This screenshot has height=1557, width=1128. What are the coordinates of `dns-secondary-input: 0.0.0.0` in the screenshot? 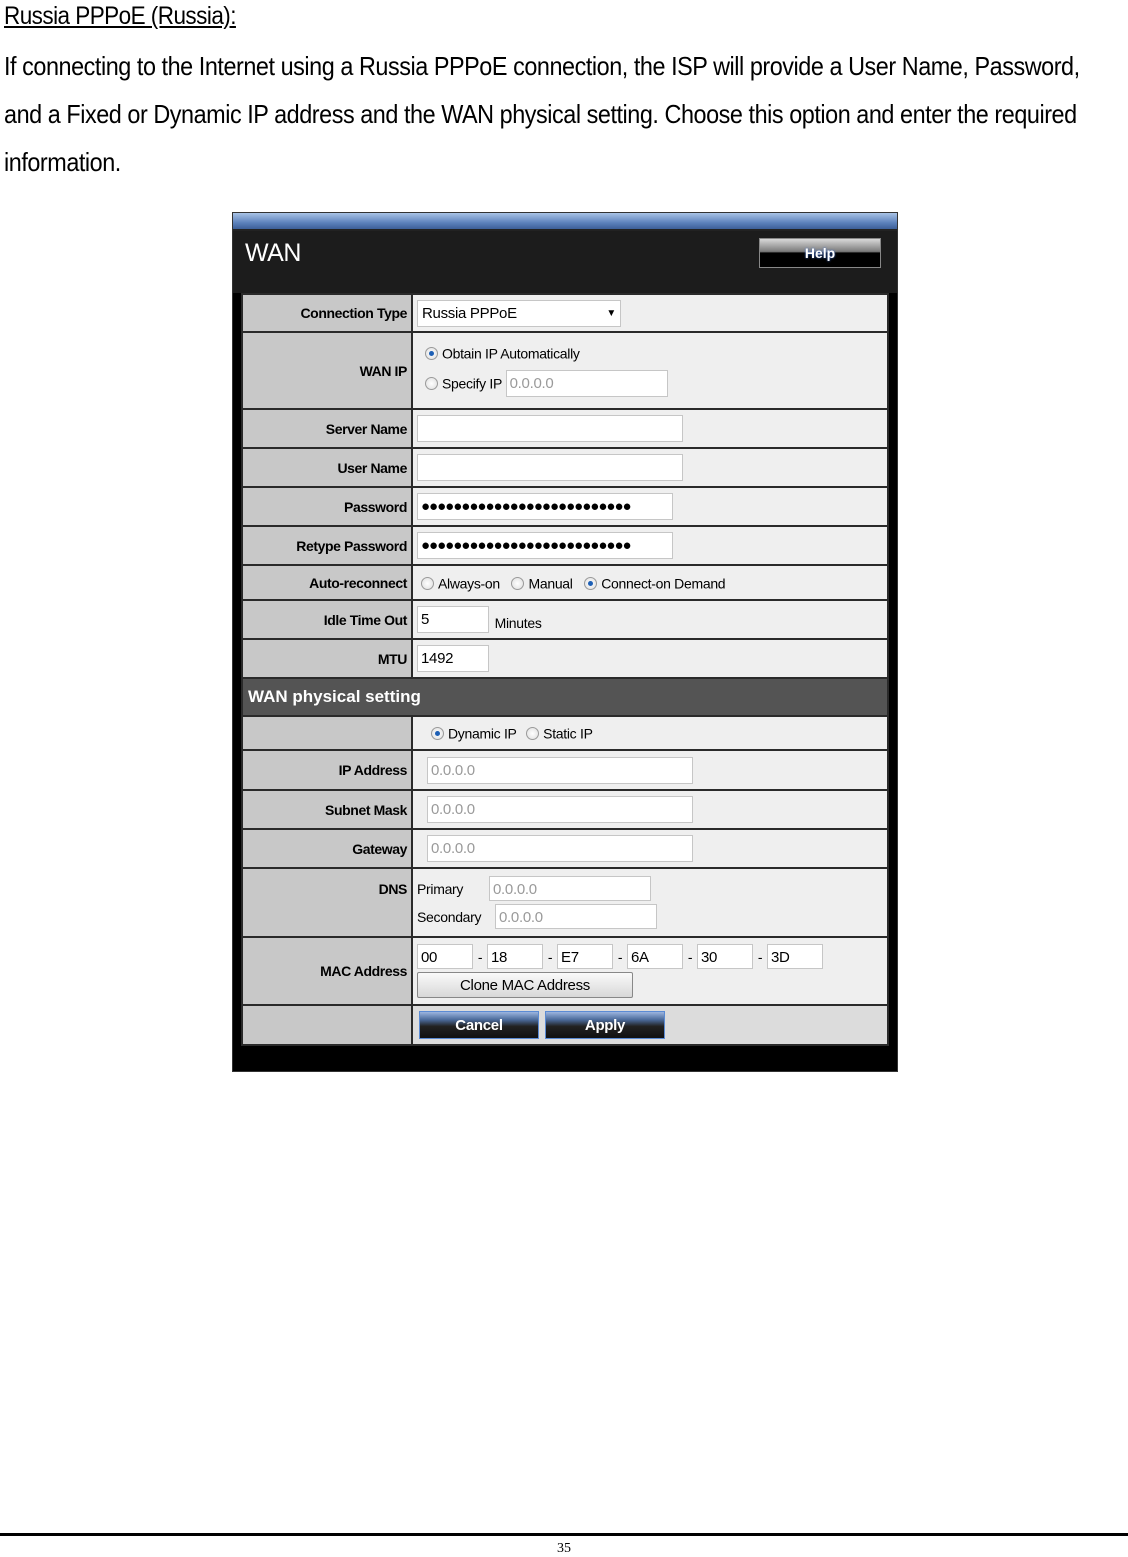 It's located at (576, 916).